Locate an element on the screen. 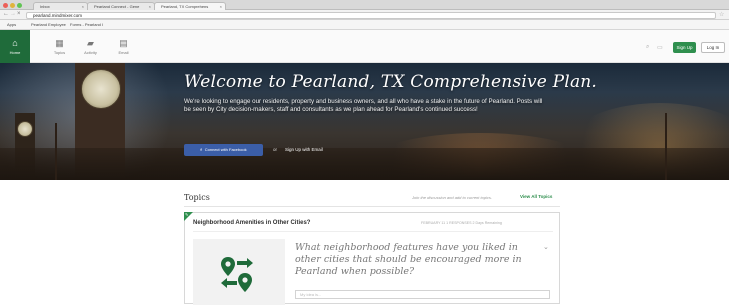 The width and height of the screenshot is (729, 307). view-all-topics-link: View All Topics is located at coordinates (536, 196).